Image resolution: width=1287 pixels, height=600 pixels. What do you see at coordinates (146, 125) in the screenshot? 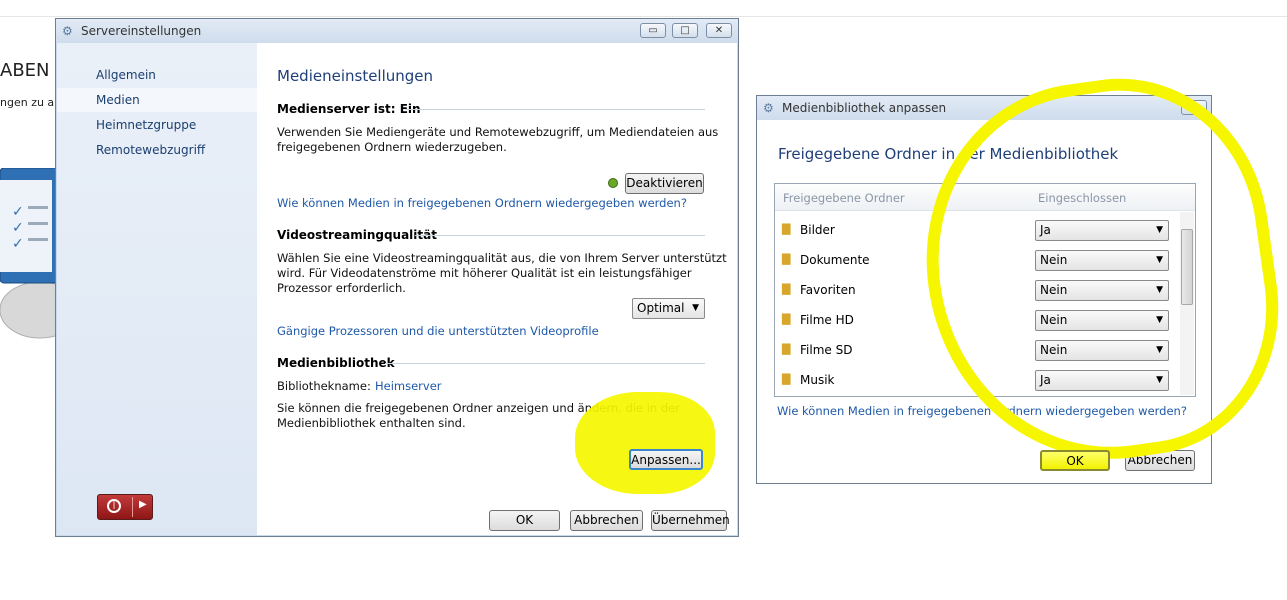
I see `nav-item-heimnetzgruppe: Heimnetzgruppe` at bounding box center [146, 125].